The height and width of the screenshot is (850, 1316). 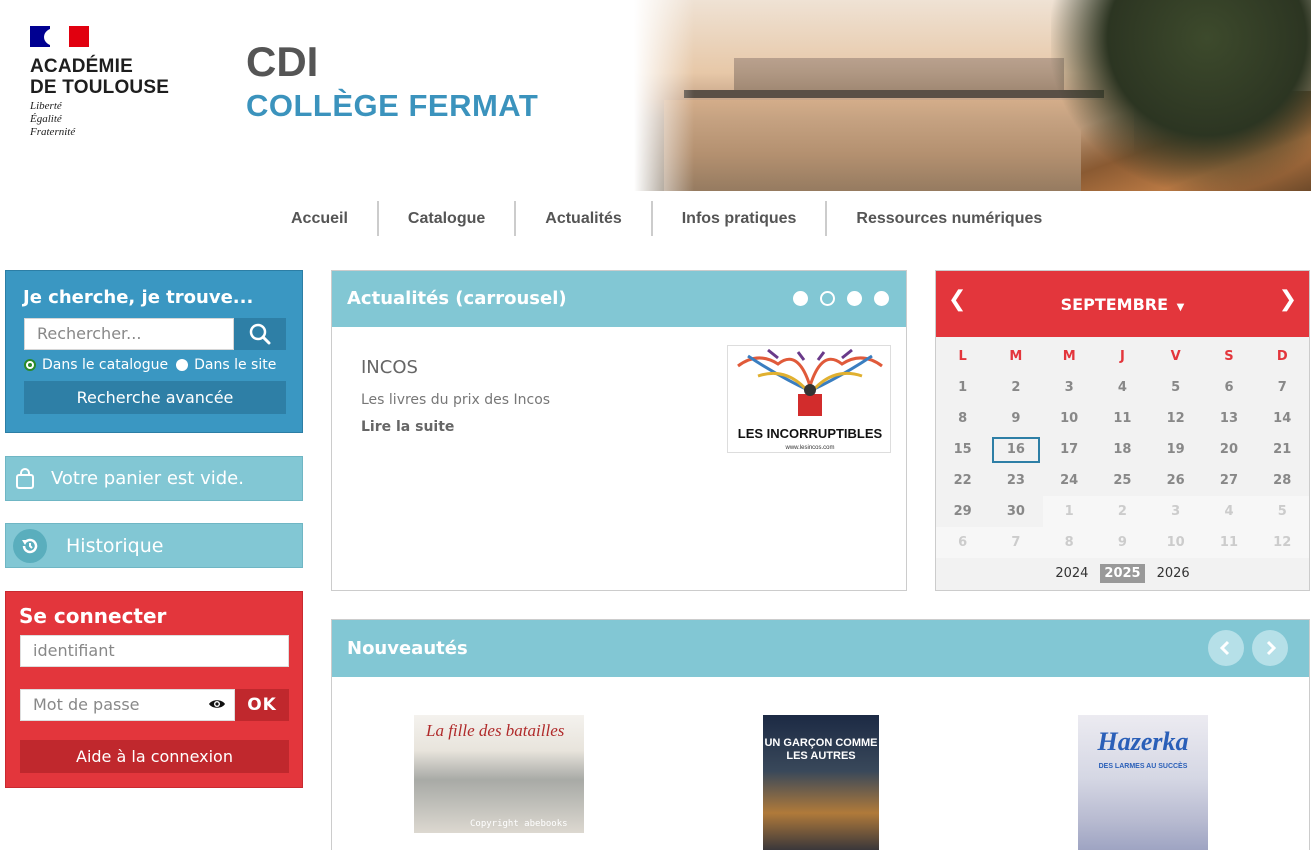 I want to click on calendar-day: 3, so click(x=1069, y=387).